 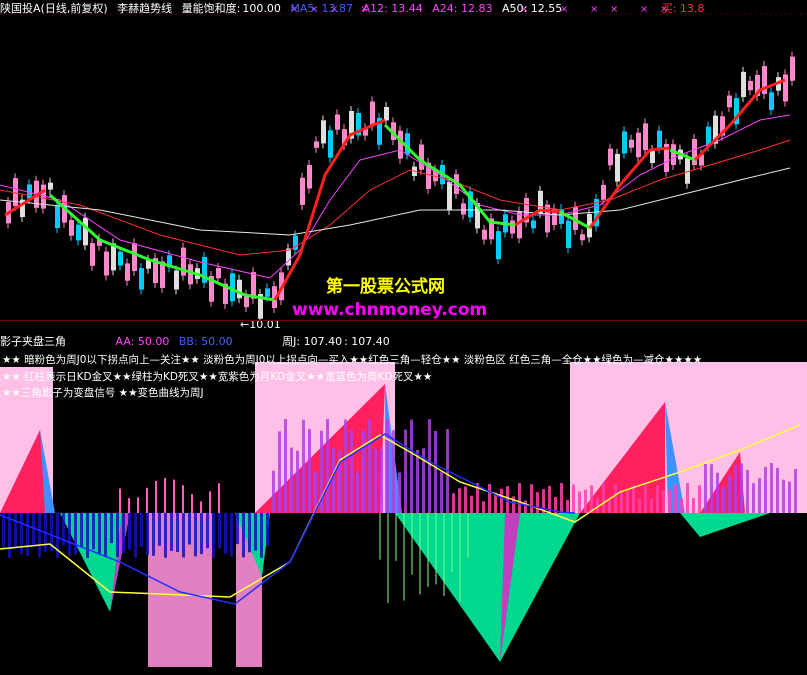 What do you see at coordinates (144, 8) in the screenshot?
I see `indicator-name: 李赫趋势线` at bounding box center [144, 8].